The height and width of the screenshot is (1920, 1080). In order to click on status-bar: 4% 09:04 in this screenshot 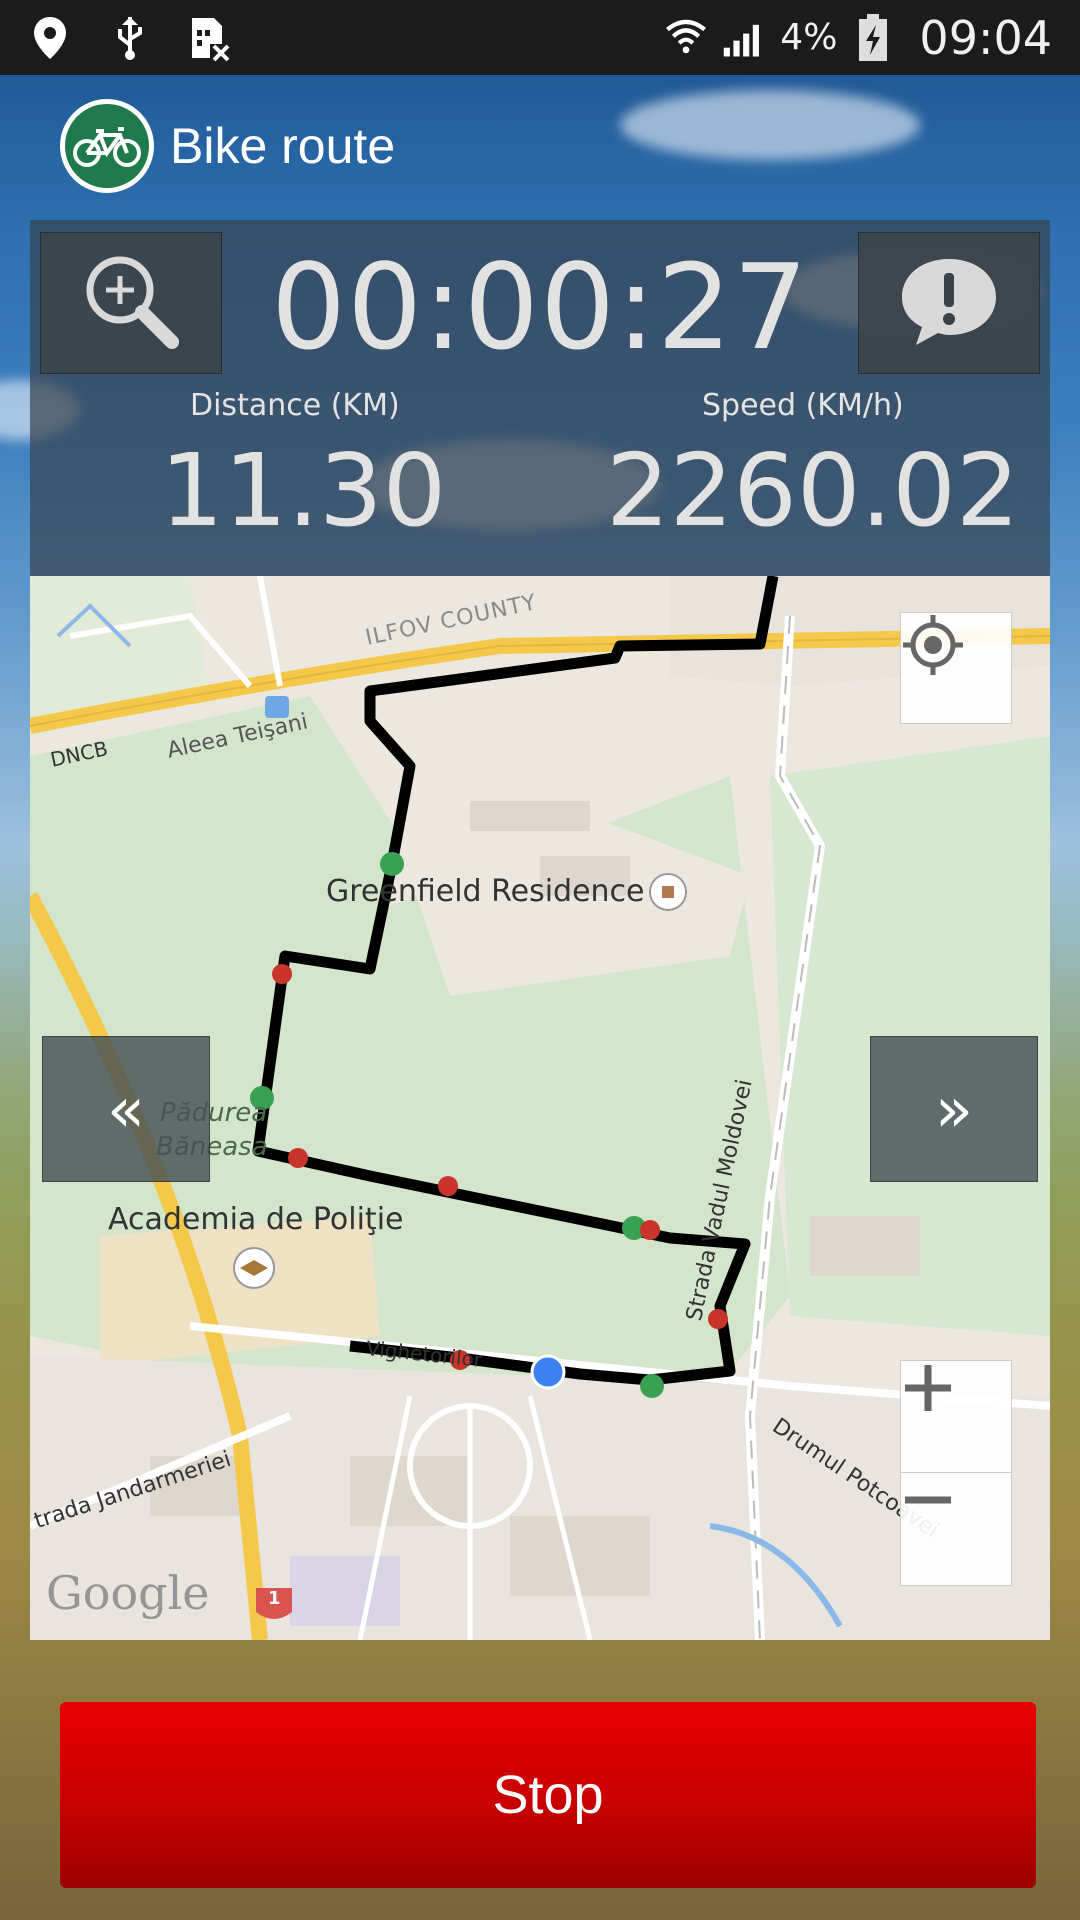, I will do `click(540, 37)`.